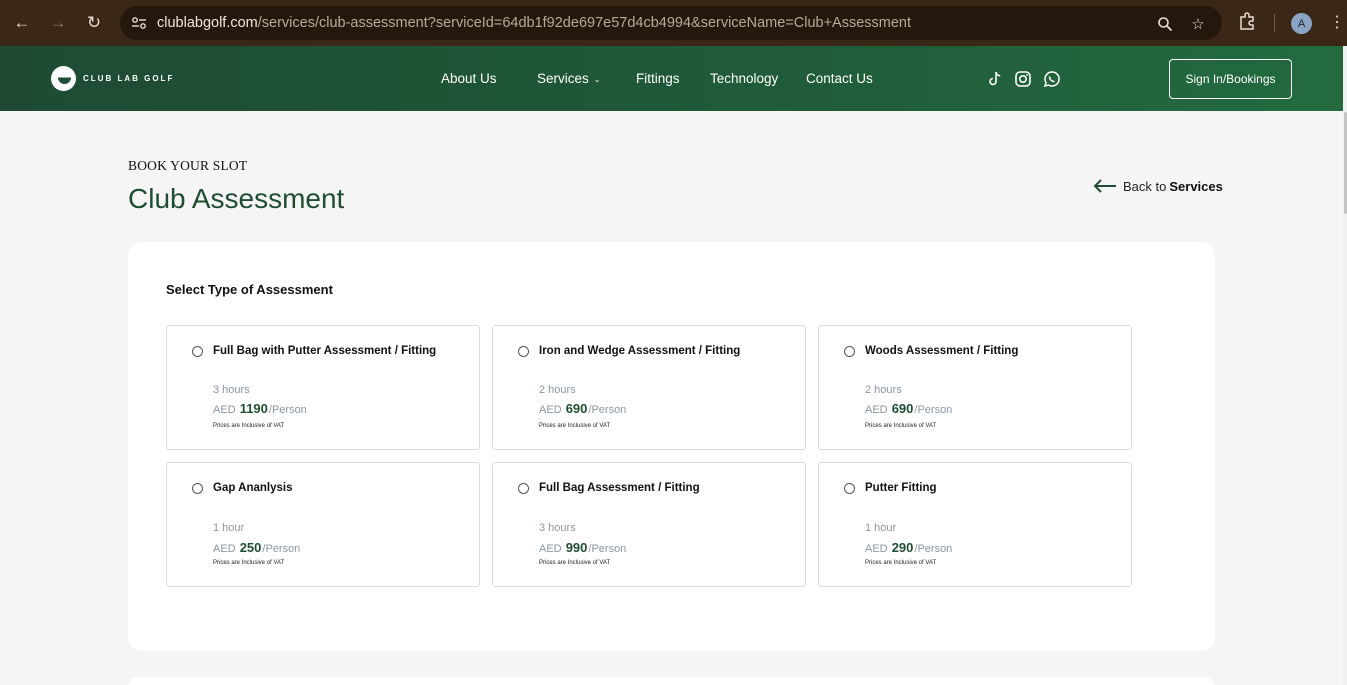 The height and width of the screenshot is (685, 1347). I want to click on extensions-icon, so click(1248, 22).